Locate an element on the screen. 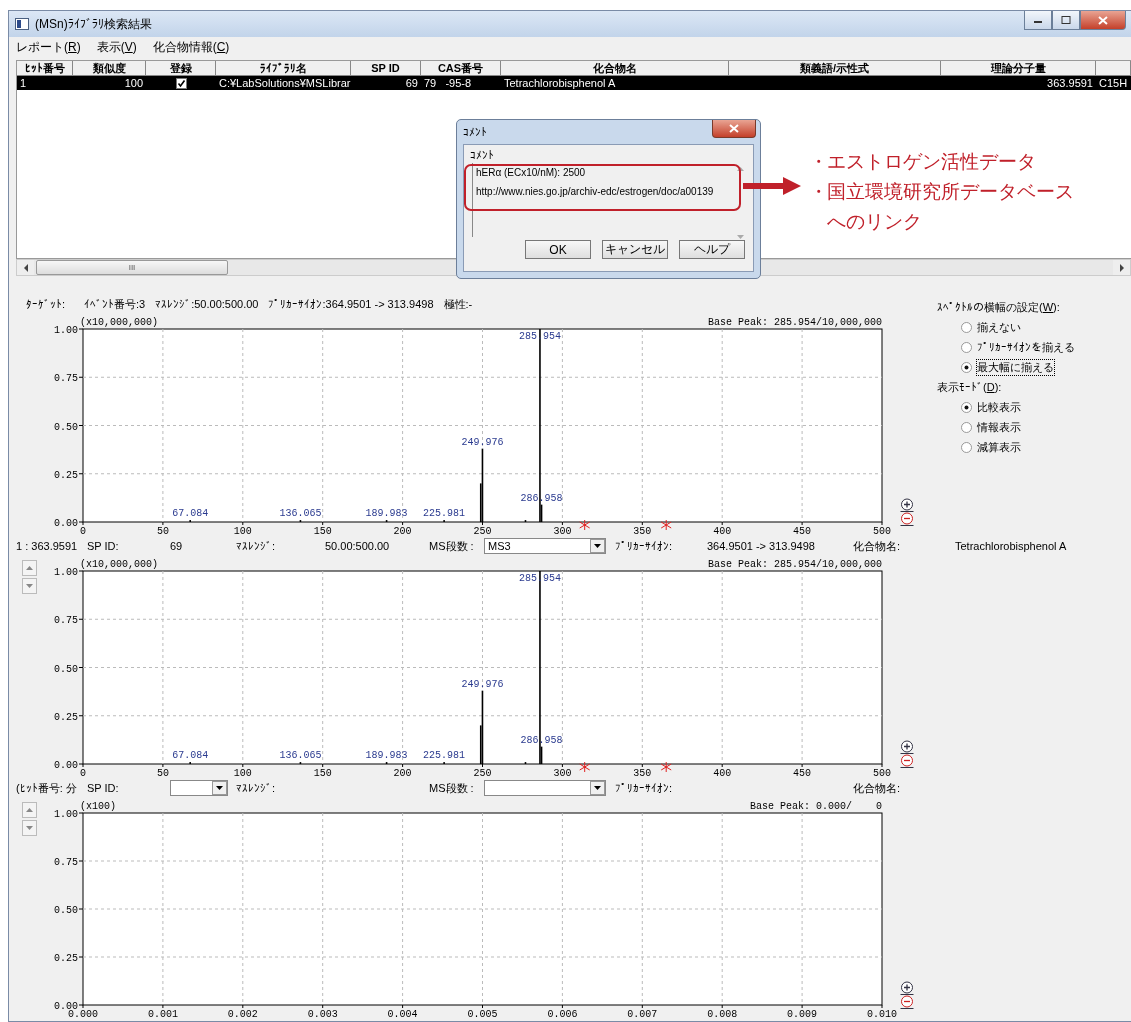  table-cell-text: 79 -95-8 is located at coordinates (448, 83).